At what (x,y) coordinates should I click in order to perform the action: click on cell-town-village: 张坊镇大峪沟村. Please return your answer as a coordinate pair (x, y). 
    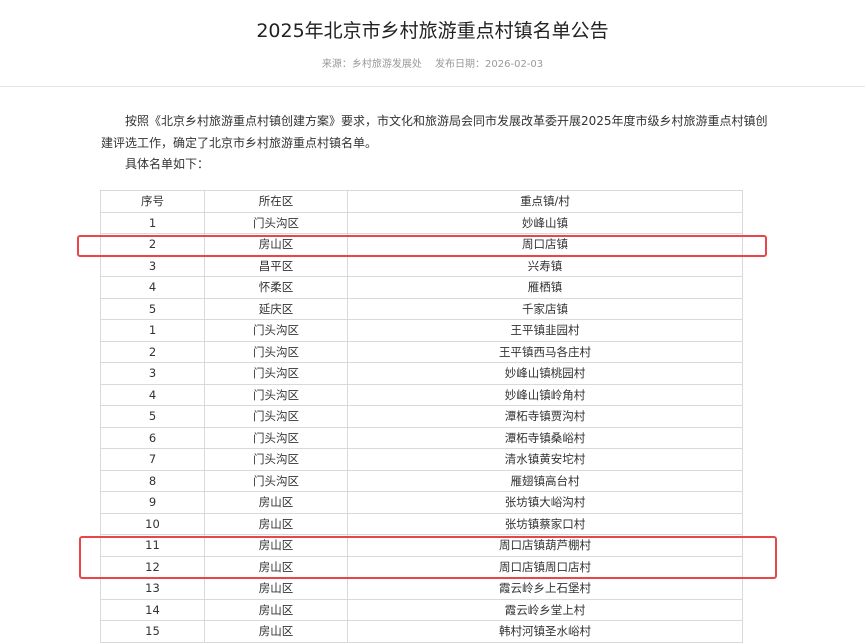
    Looking at the image, I should click on (545, 502).